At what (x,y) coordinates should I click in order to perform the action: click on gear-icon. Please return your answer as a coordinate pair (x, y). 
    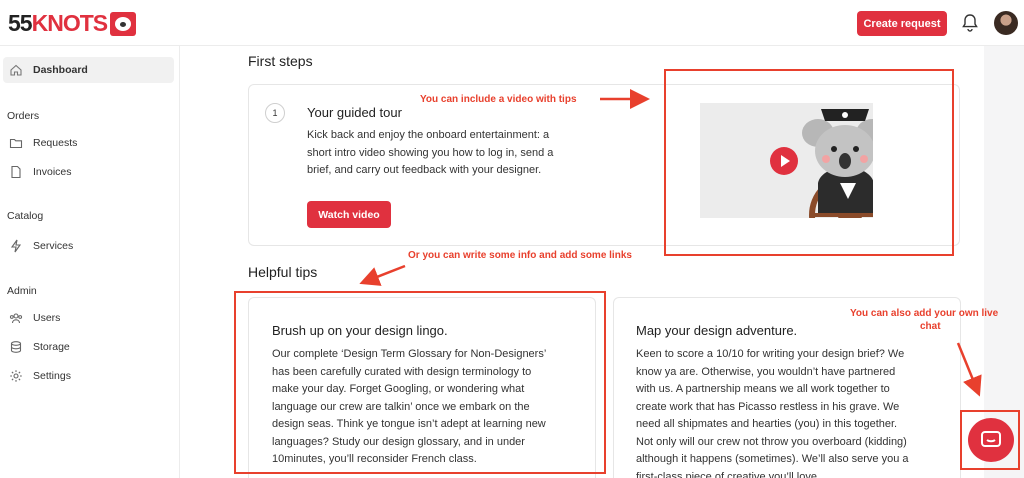
    Looking at the image, I should click on (16, 376).